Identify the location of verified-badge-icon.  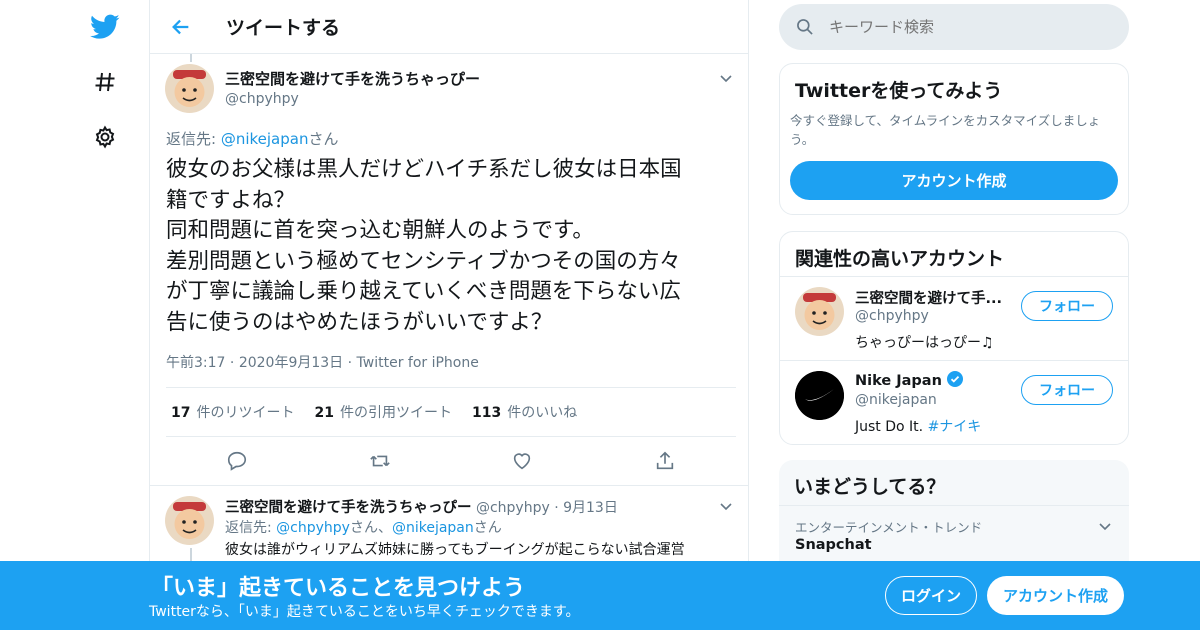
(954, 379).